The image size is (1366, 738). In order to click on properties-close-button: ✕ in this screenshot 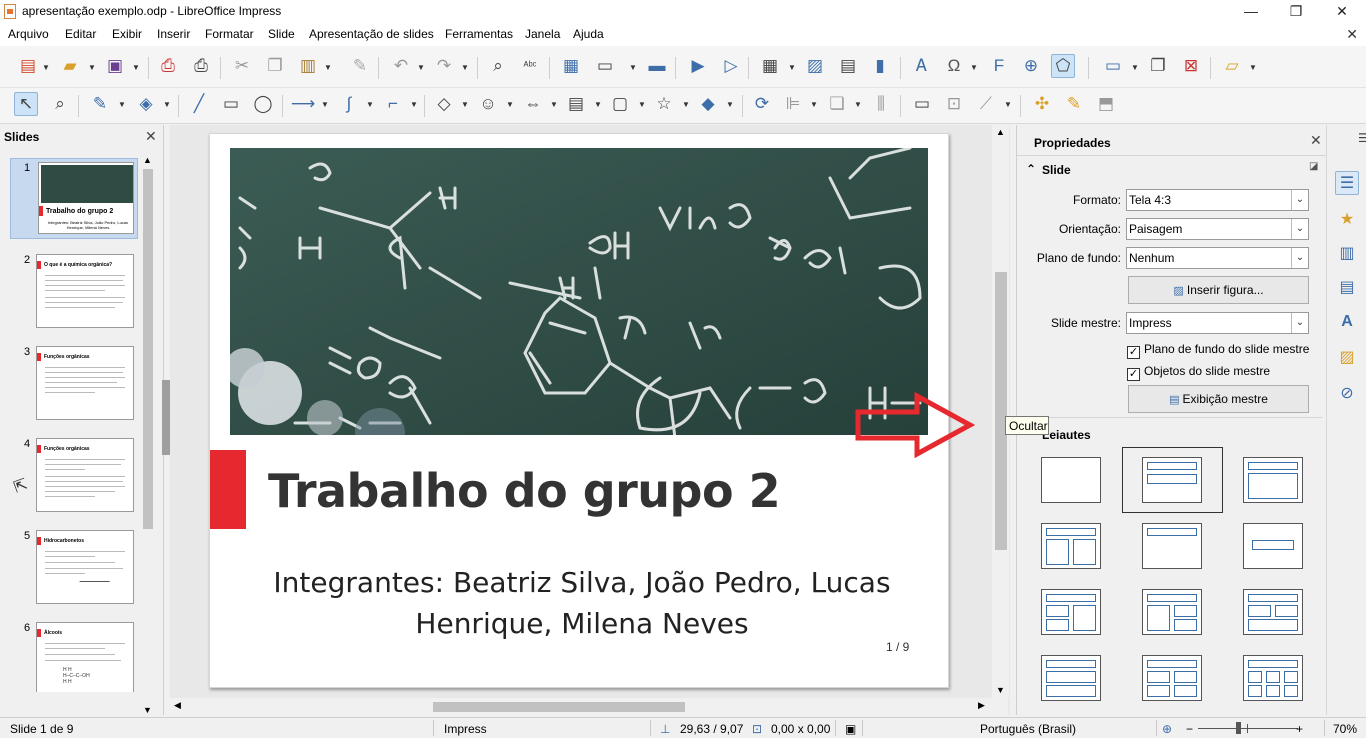, I will do `click(1316, 140)`.